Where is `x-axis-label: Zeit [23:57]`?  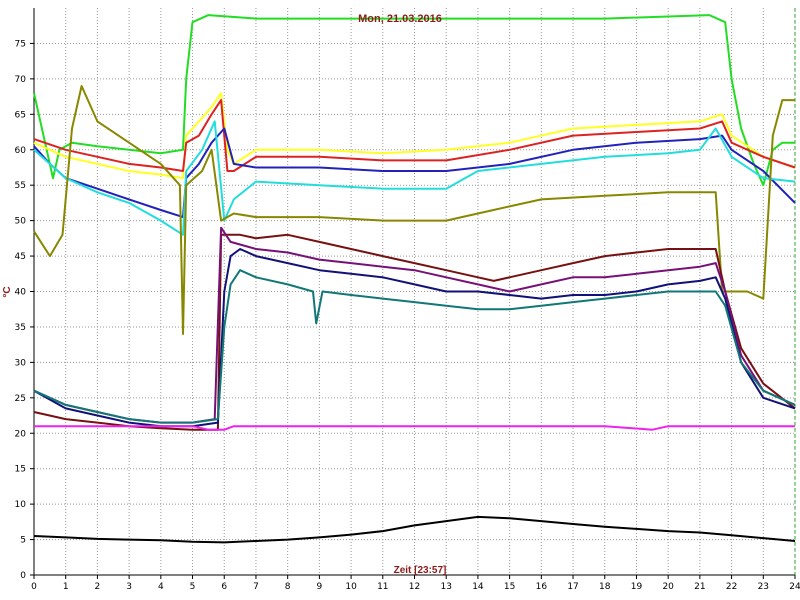
x-axis-label: Zeit [23:57] is located at coordinates (420, 570).